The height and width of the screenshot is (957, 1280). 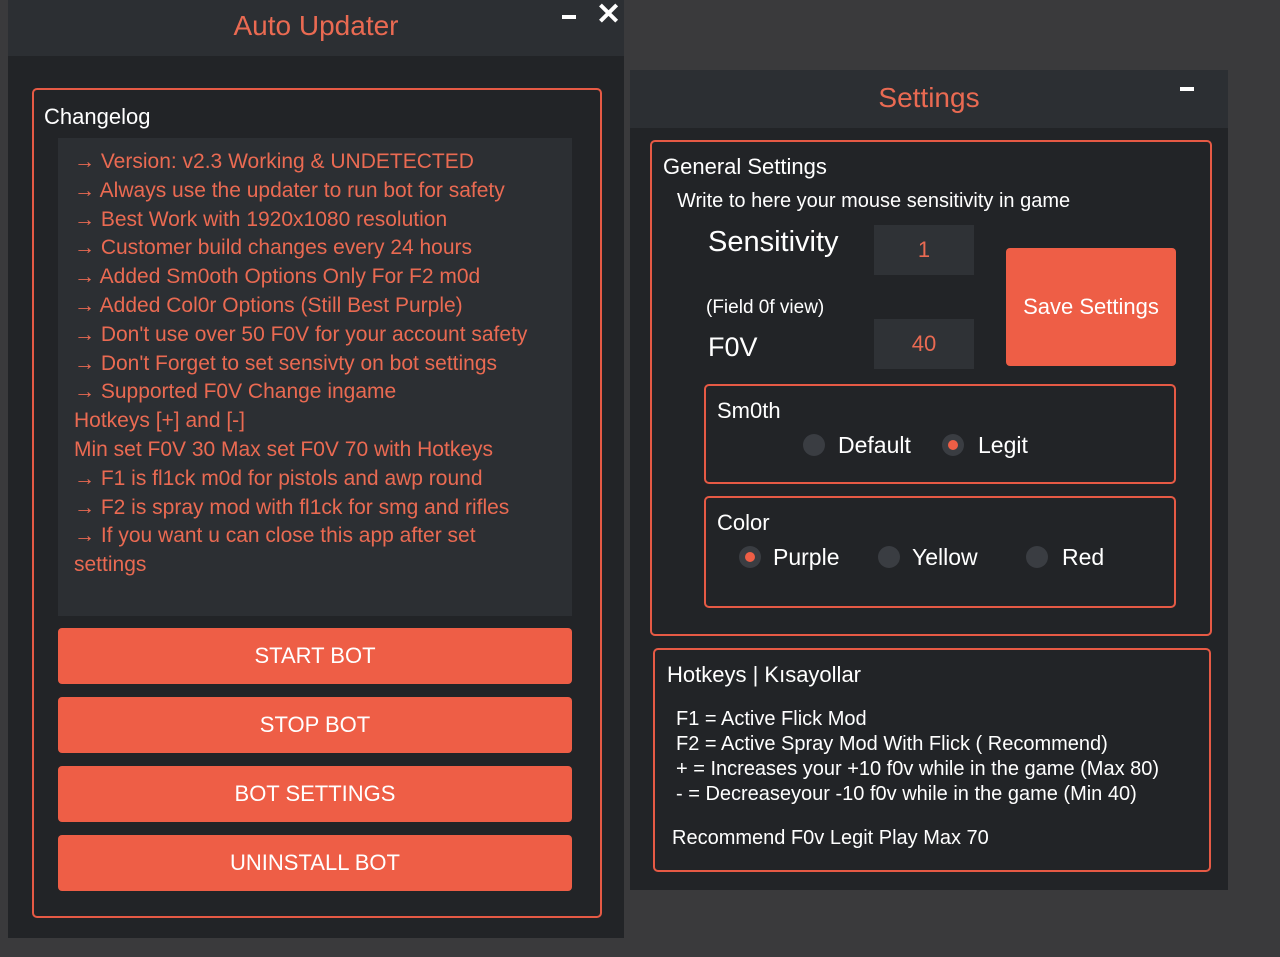 What do you see at coordinates (749, 410) in the screenshot?
I see `smooth-label: Sm0th` at bounding box center [749, 410].